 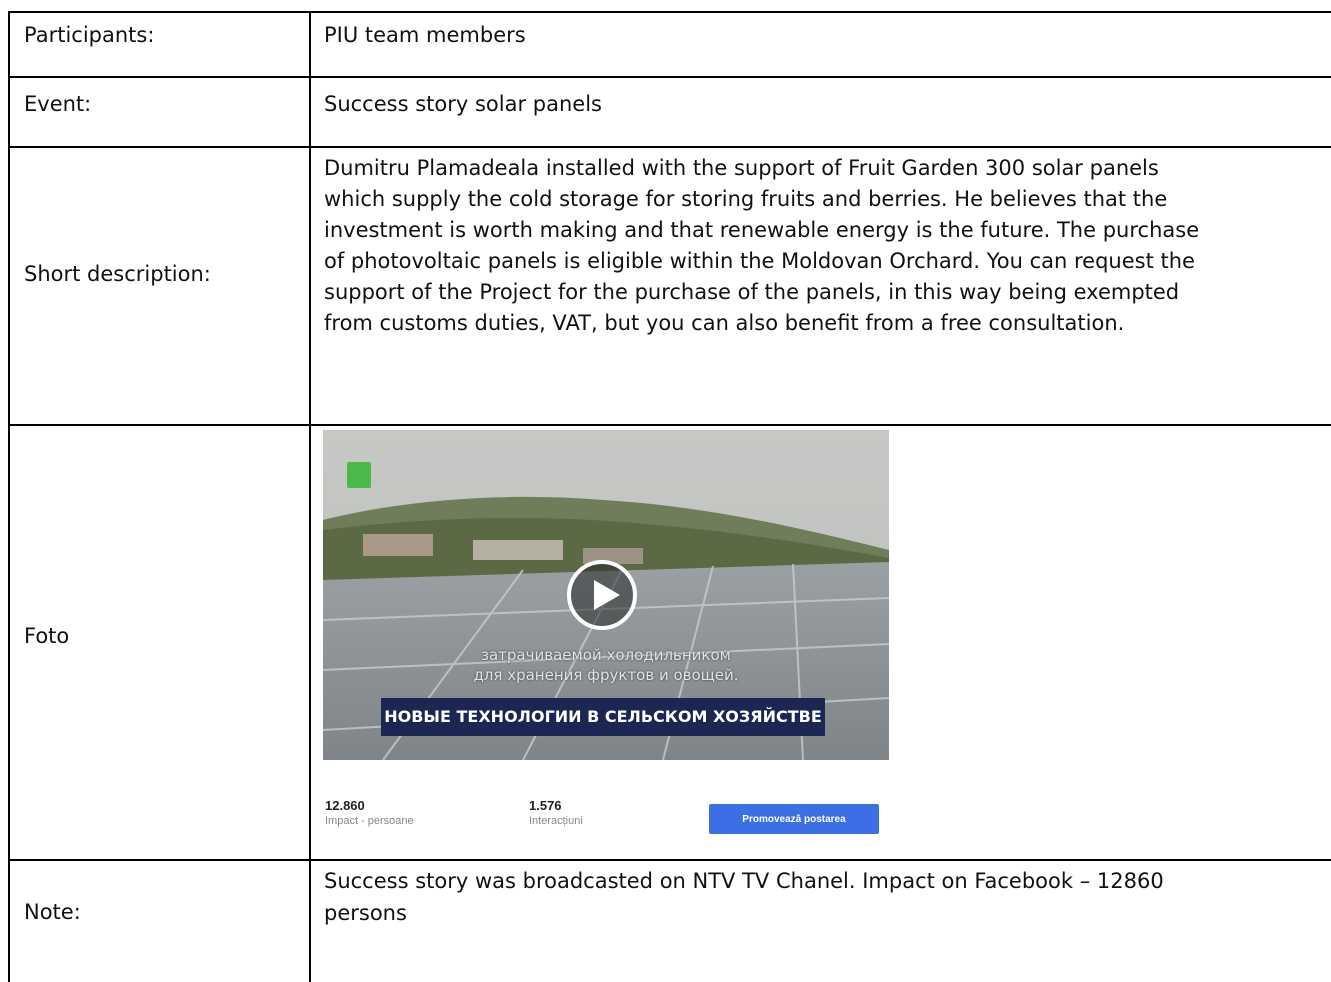 What do you see at coordinates (359, 475) in the screenshot?
I see `channel-logo-icon` at bounding box center [359, 475].